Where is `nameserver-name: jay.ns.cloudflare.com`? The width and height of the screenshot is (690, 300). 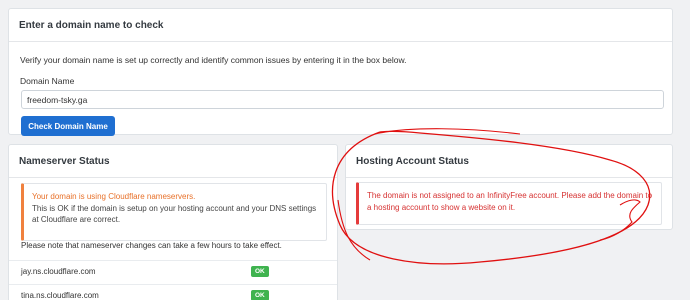
nameserver-name: jay.ns.cloudflare.com is located at coordinates (58, 271).